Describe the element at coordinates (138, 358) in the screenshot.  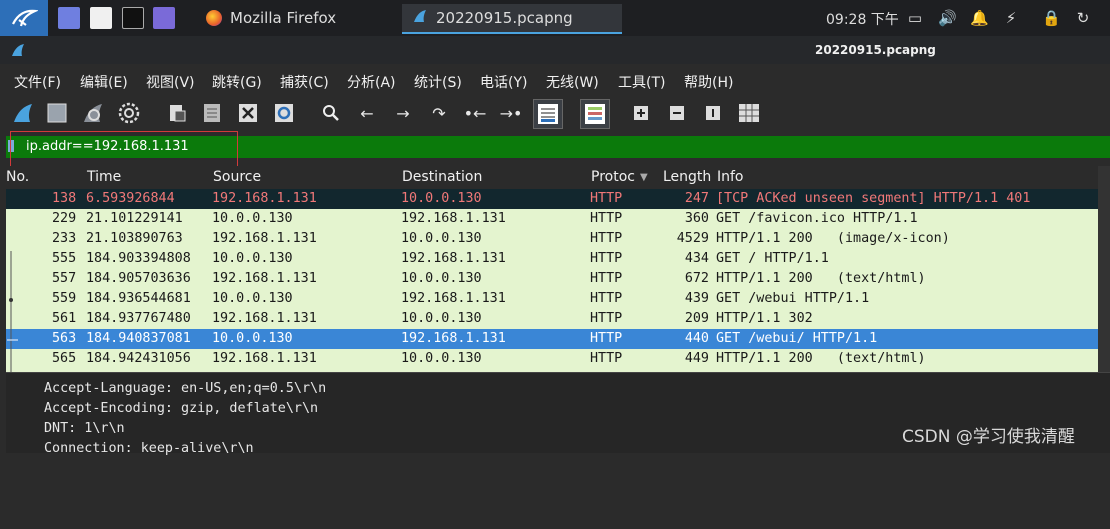
I see `packet-time: 184.942431056` at that location.